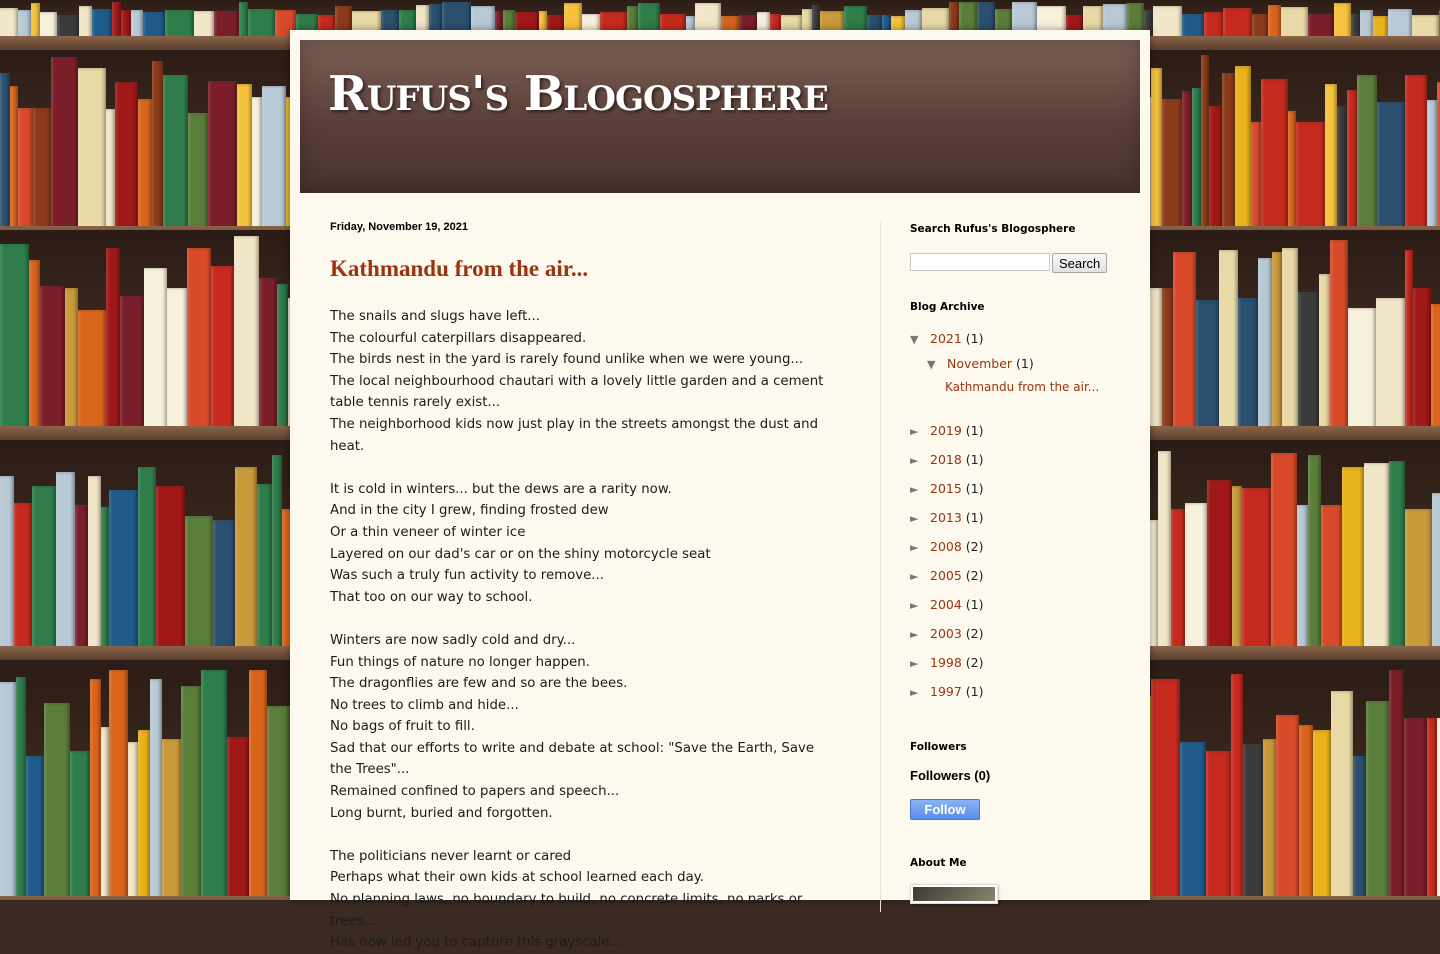  Describe the element at coordinates (954, 894) in the screenshot. I see `profile-avatar` at that location.